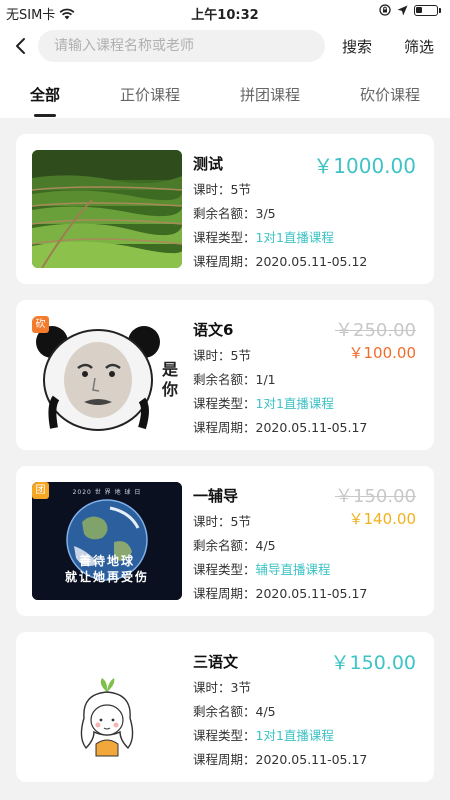 This screenshot has width=450, height=800. I want to click on poster-line-2: 就让她再受伤, so click(106, 577).